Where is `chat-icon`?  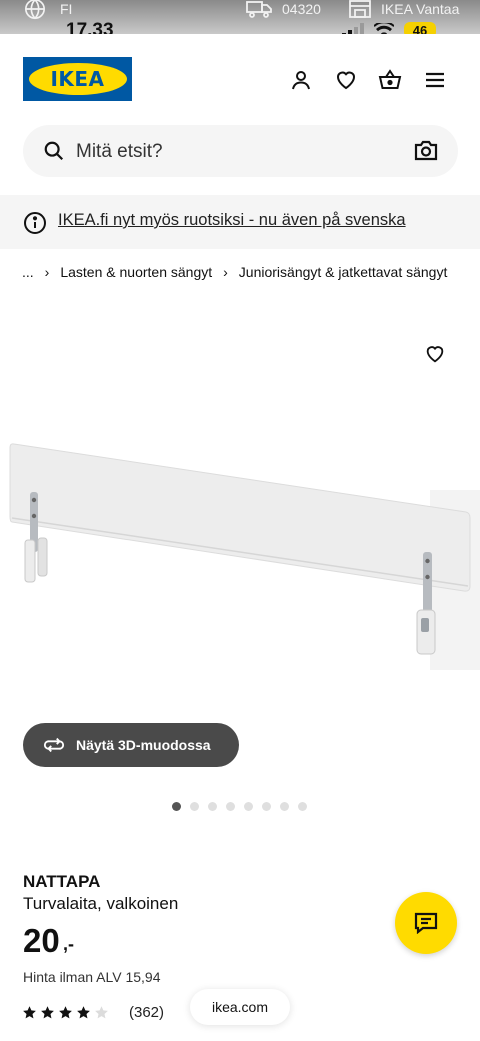 chat-icon is located at coordinates (426, 923).